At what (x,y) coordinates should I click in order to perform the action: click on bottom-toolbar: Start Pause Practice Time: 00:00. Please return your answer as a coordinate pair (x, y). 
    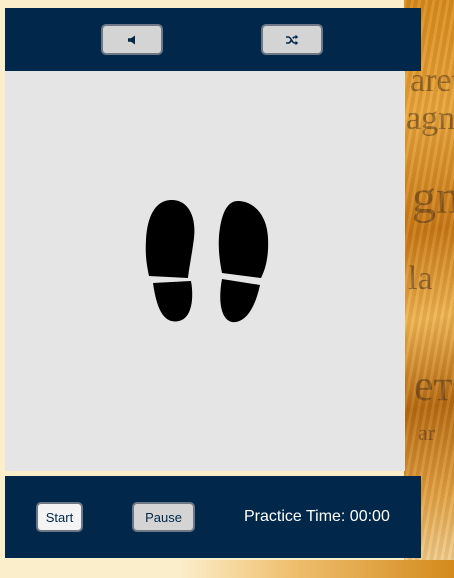
    Looking at the image, I should click on (213, 517).